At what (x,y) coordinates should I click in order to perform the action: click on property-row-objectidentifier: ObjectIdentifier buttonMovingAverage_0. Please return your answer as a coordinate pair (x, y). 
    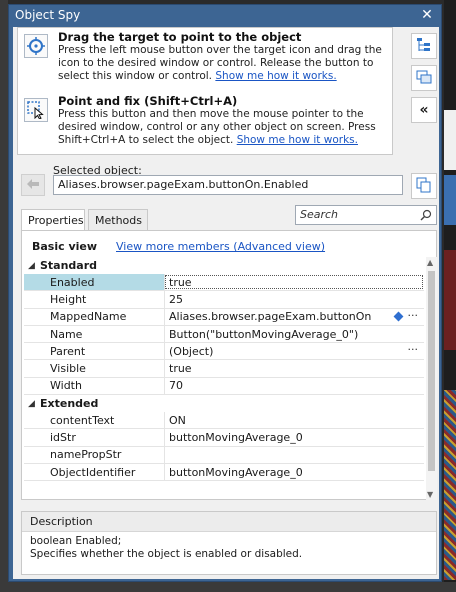
    Looking at the image, I should click on (224, 472).